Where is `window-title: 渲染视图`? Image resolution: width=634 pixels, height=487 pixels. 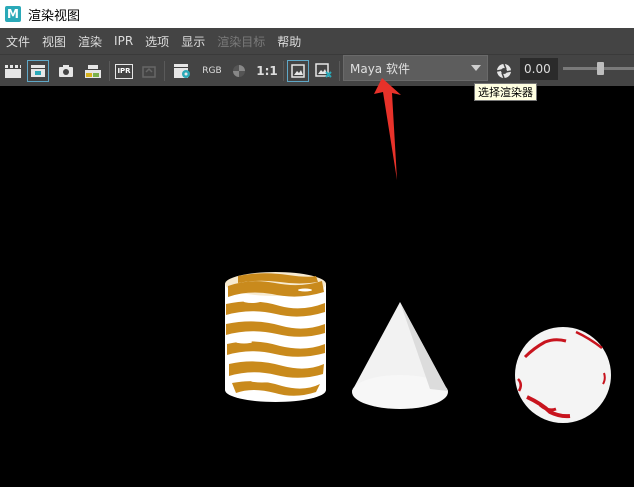 window-title: 渲染视图 is located at coordinates (54, 16).